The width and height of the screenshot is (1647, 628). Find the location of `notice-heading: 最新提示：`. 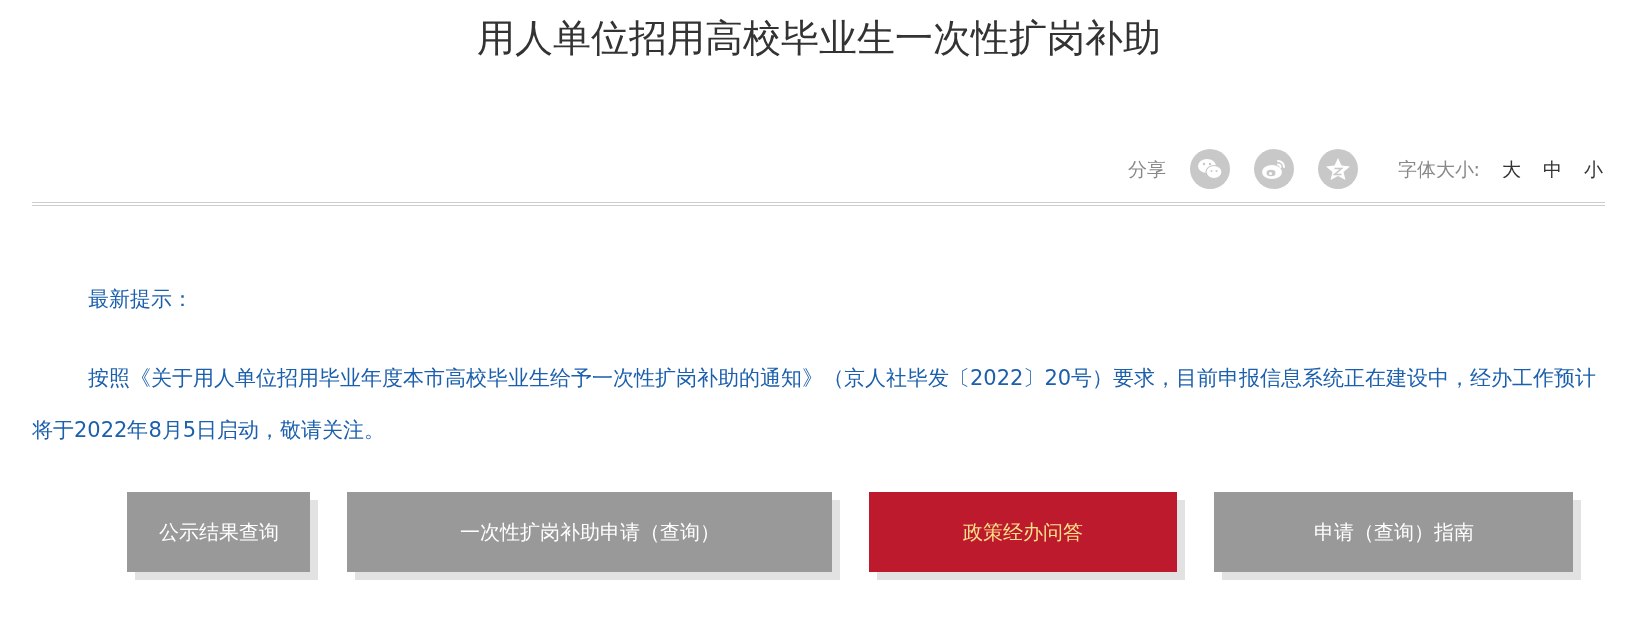

notice-heading: 最新提示： is located at coordinates (141, 300).